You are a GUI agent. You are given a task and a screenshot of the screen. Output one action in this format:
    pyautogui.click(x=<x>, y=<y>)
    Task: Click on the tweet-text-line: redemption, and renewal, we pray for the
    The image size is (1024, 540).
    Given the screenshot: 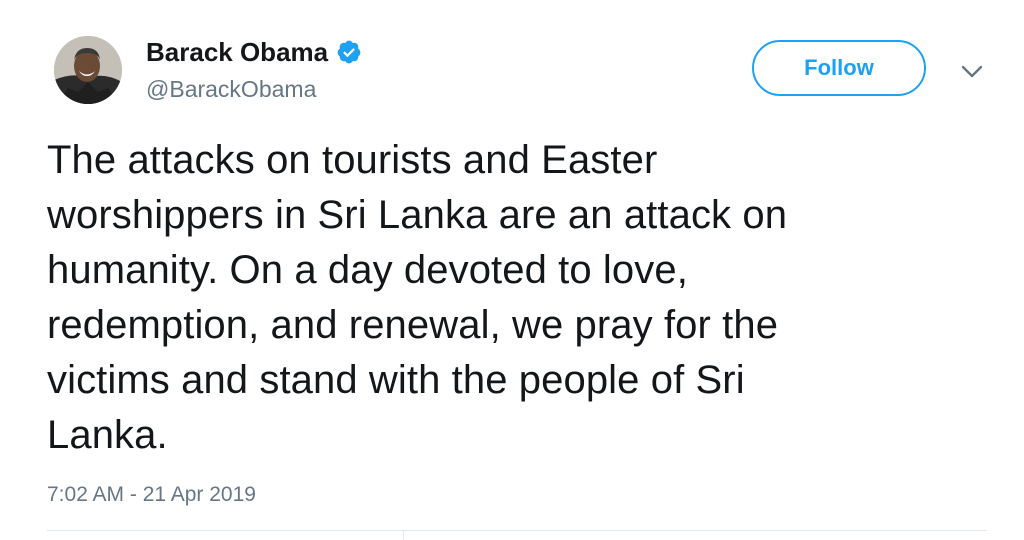 What is the action you would take?
    pyautogui.click(x=413, y=325)
    